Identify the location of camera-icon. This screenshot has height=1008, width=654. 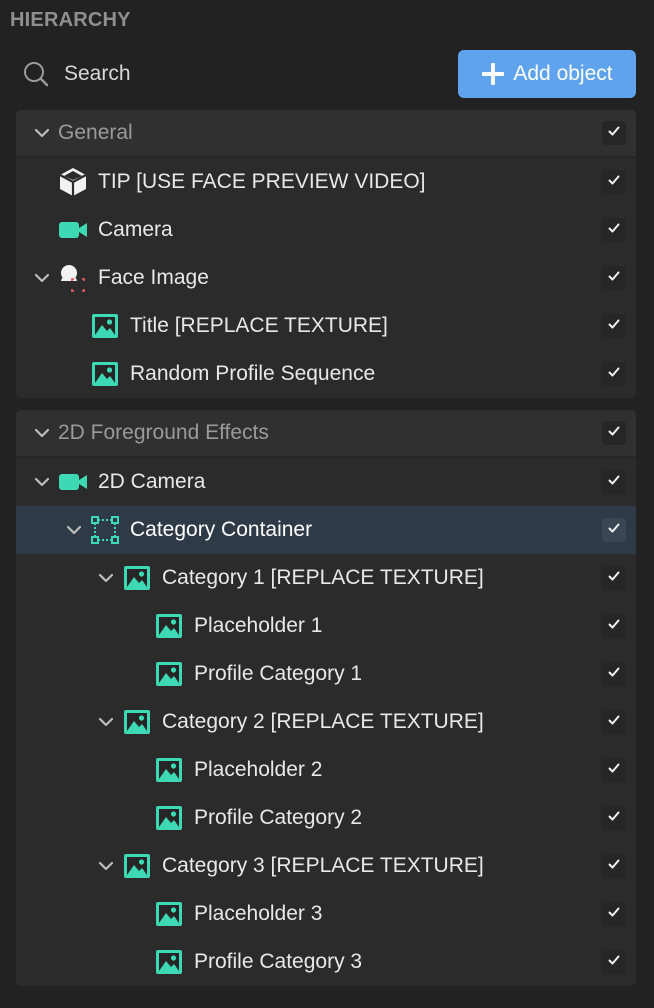
(73, 230).